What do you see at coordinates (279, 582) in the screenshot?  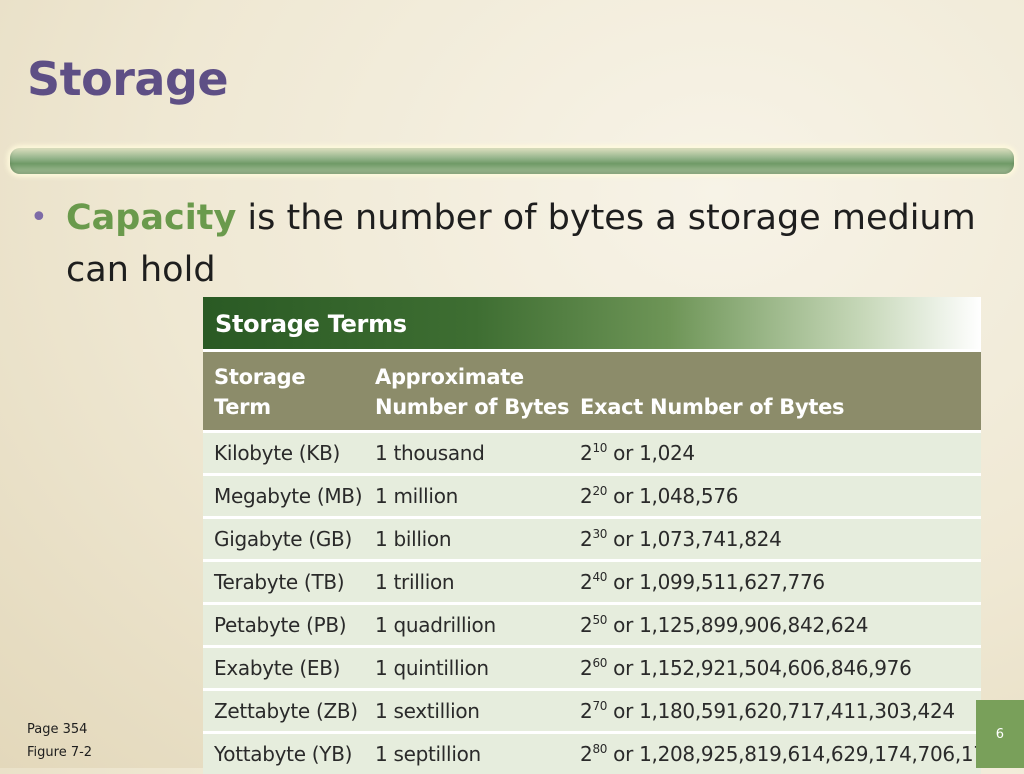 I see `cell-term: Terabyte (TB)` at bounding box center [279, 582].